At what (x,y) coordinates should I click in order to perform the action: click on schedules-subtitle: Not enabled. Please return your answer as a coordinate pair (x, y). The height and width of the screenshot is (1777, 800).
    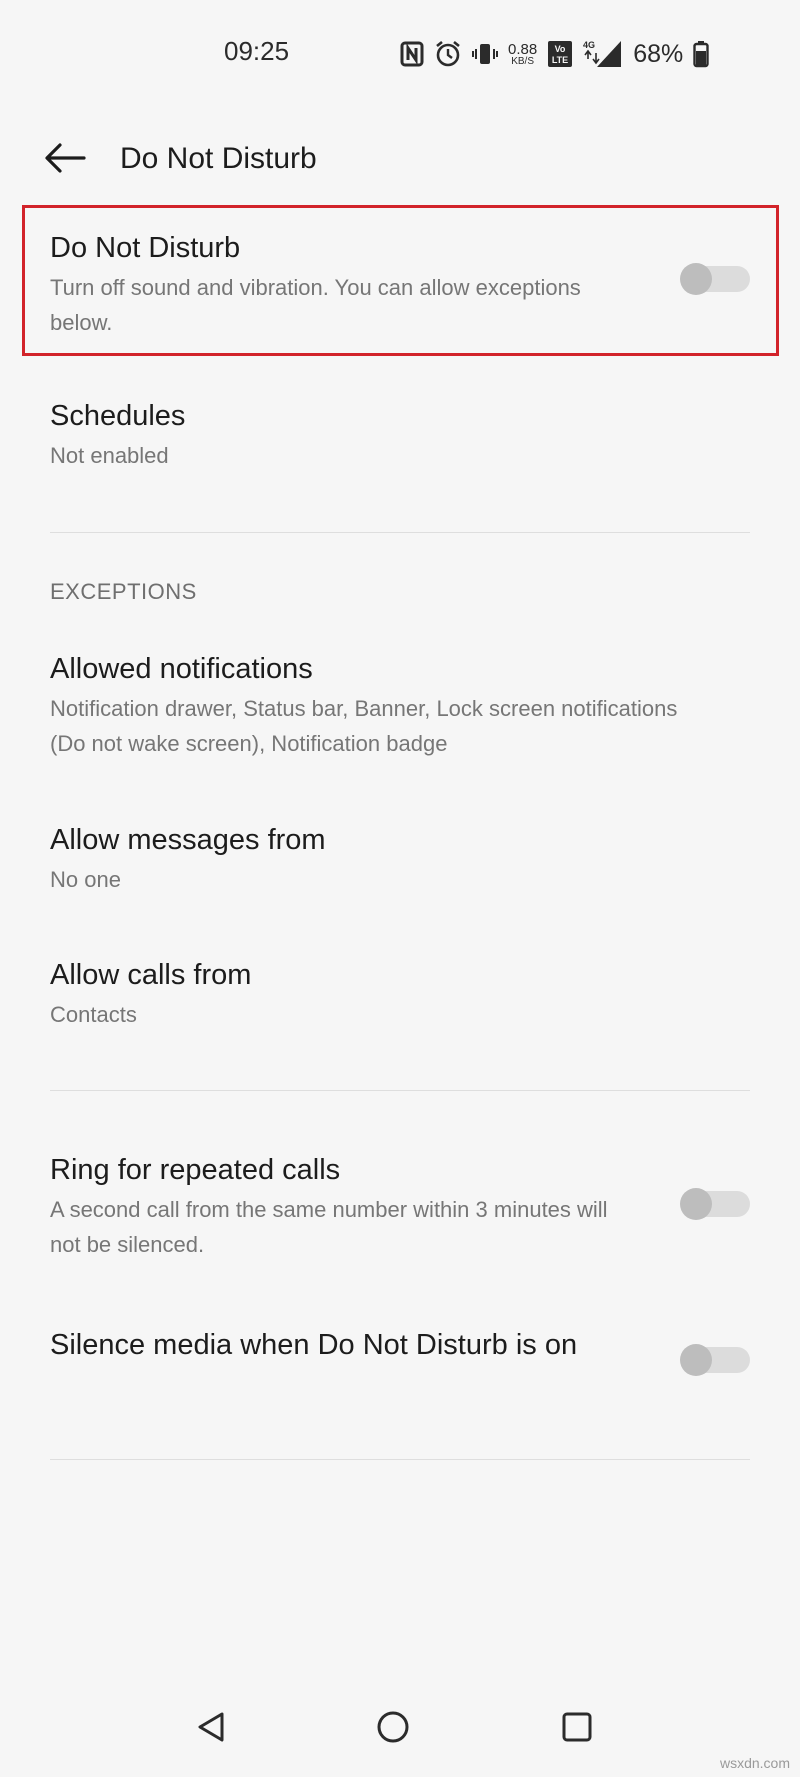
    Looking at the image, I should click on (109, 455).